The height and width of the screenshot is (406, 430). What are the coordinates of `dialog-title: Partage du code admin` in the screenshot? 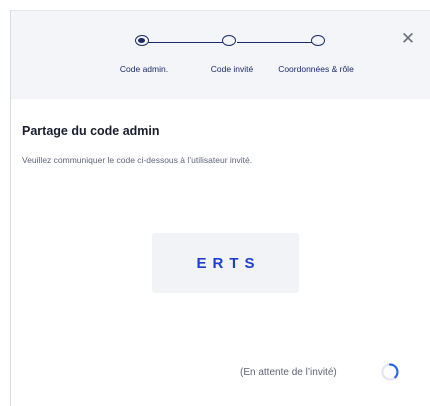 It's located at (91, 131).